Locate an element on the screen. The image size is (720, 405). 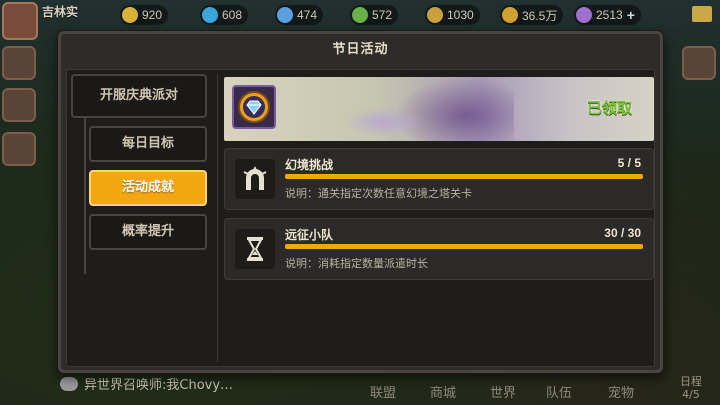
schedule-button: 日程 4/5 is located at coordinates (691, 388).